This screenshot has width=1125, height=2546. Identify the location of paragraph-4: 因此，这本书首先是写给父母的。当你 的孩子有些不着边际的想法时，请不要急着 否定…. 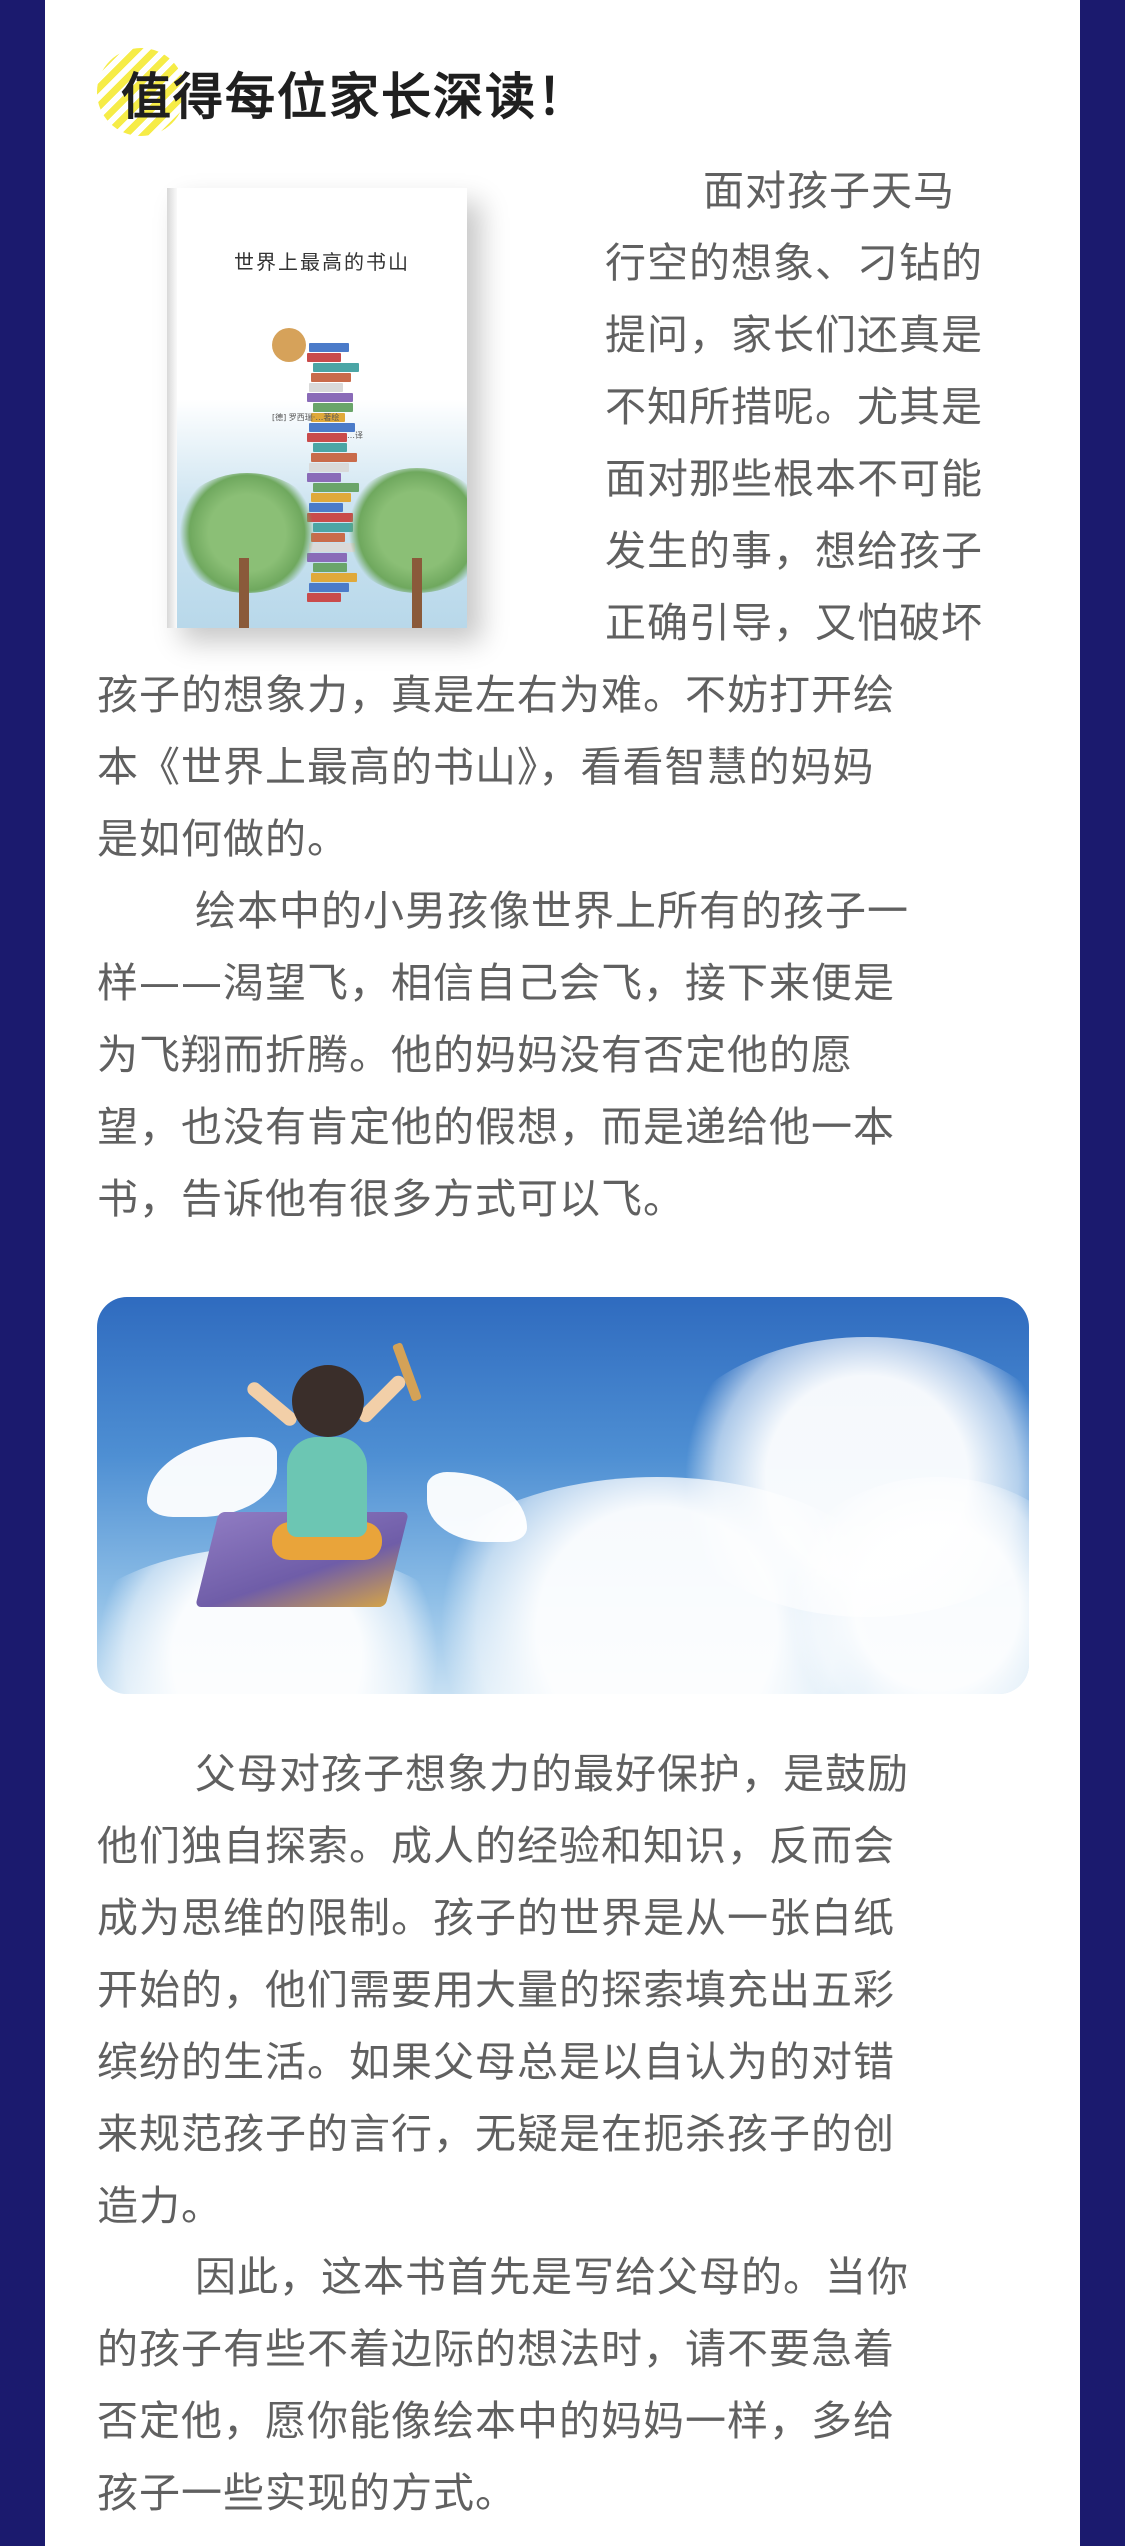
(577, 2385).